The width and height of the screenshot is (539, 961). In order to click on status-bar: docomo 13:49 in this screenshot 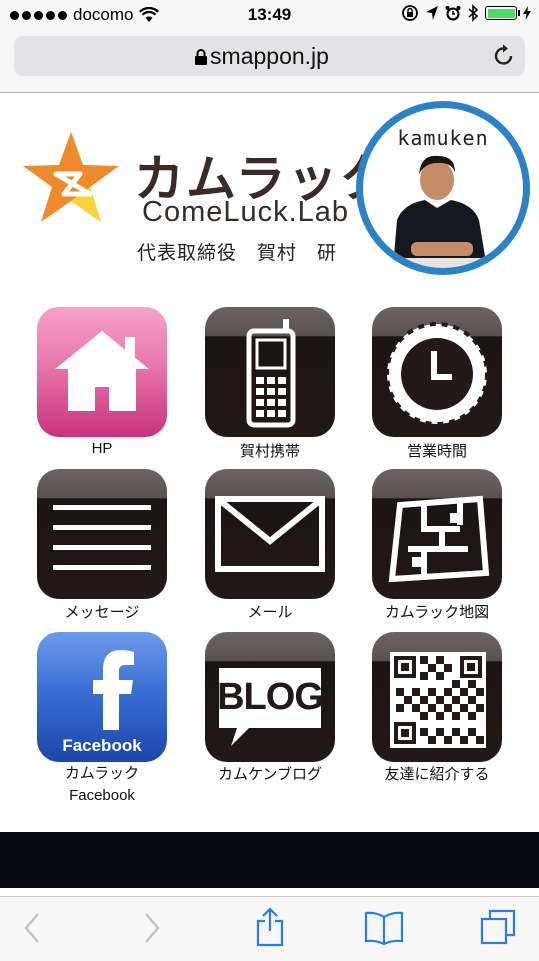, I will do `click(269, 15)`.